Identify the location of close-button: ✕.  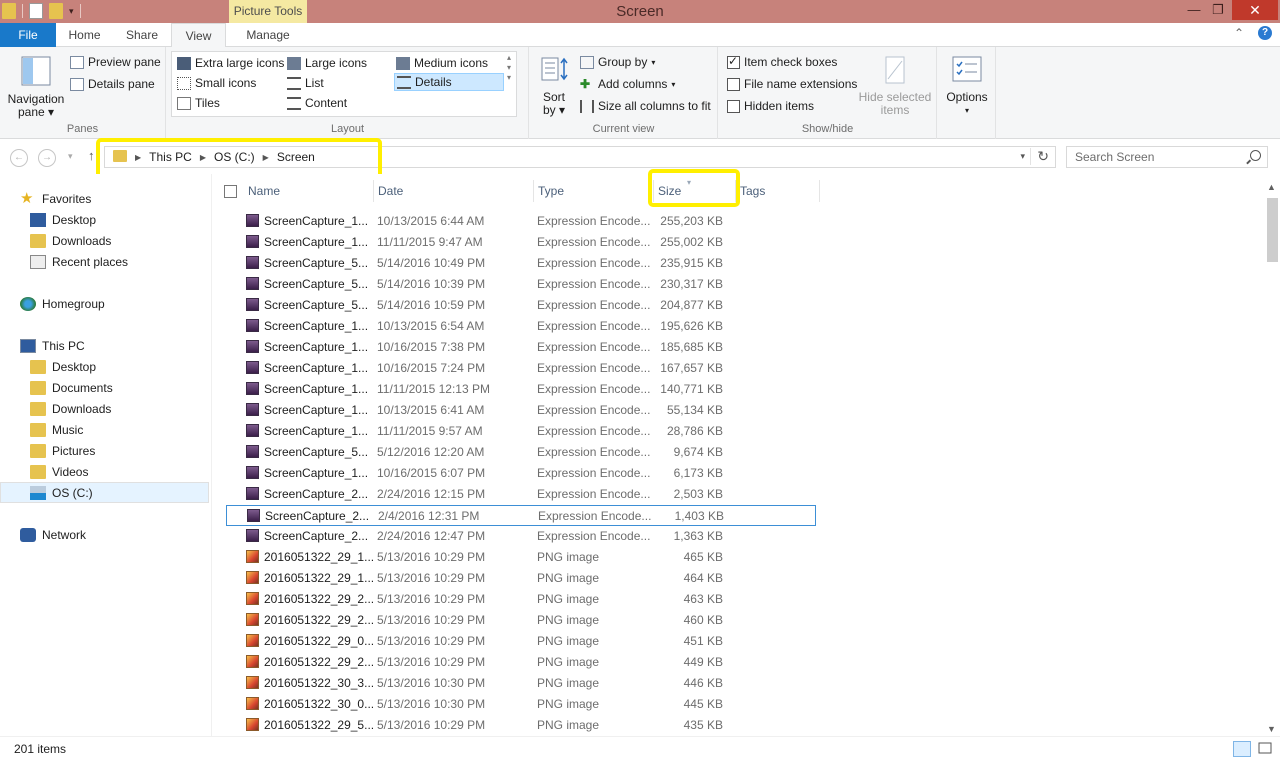
(1255, 10).